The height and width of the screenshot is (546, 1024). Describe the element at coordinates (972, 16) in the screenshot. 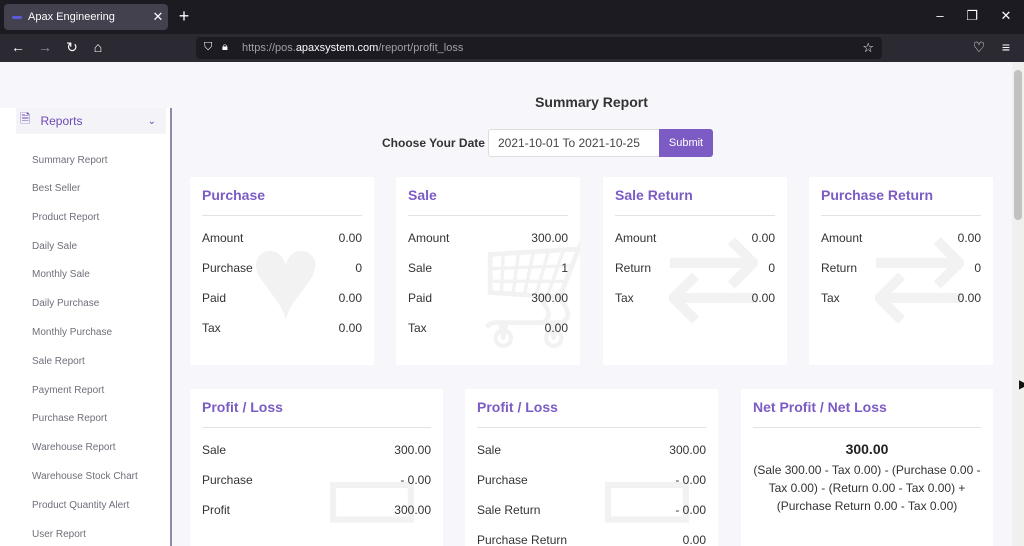

I see `restore-icon: ❐` at that location.